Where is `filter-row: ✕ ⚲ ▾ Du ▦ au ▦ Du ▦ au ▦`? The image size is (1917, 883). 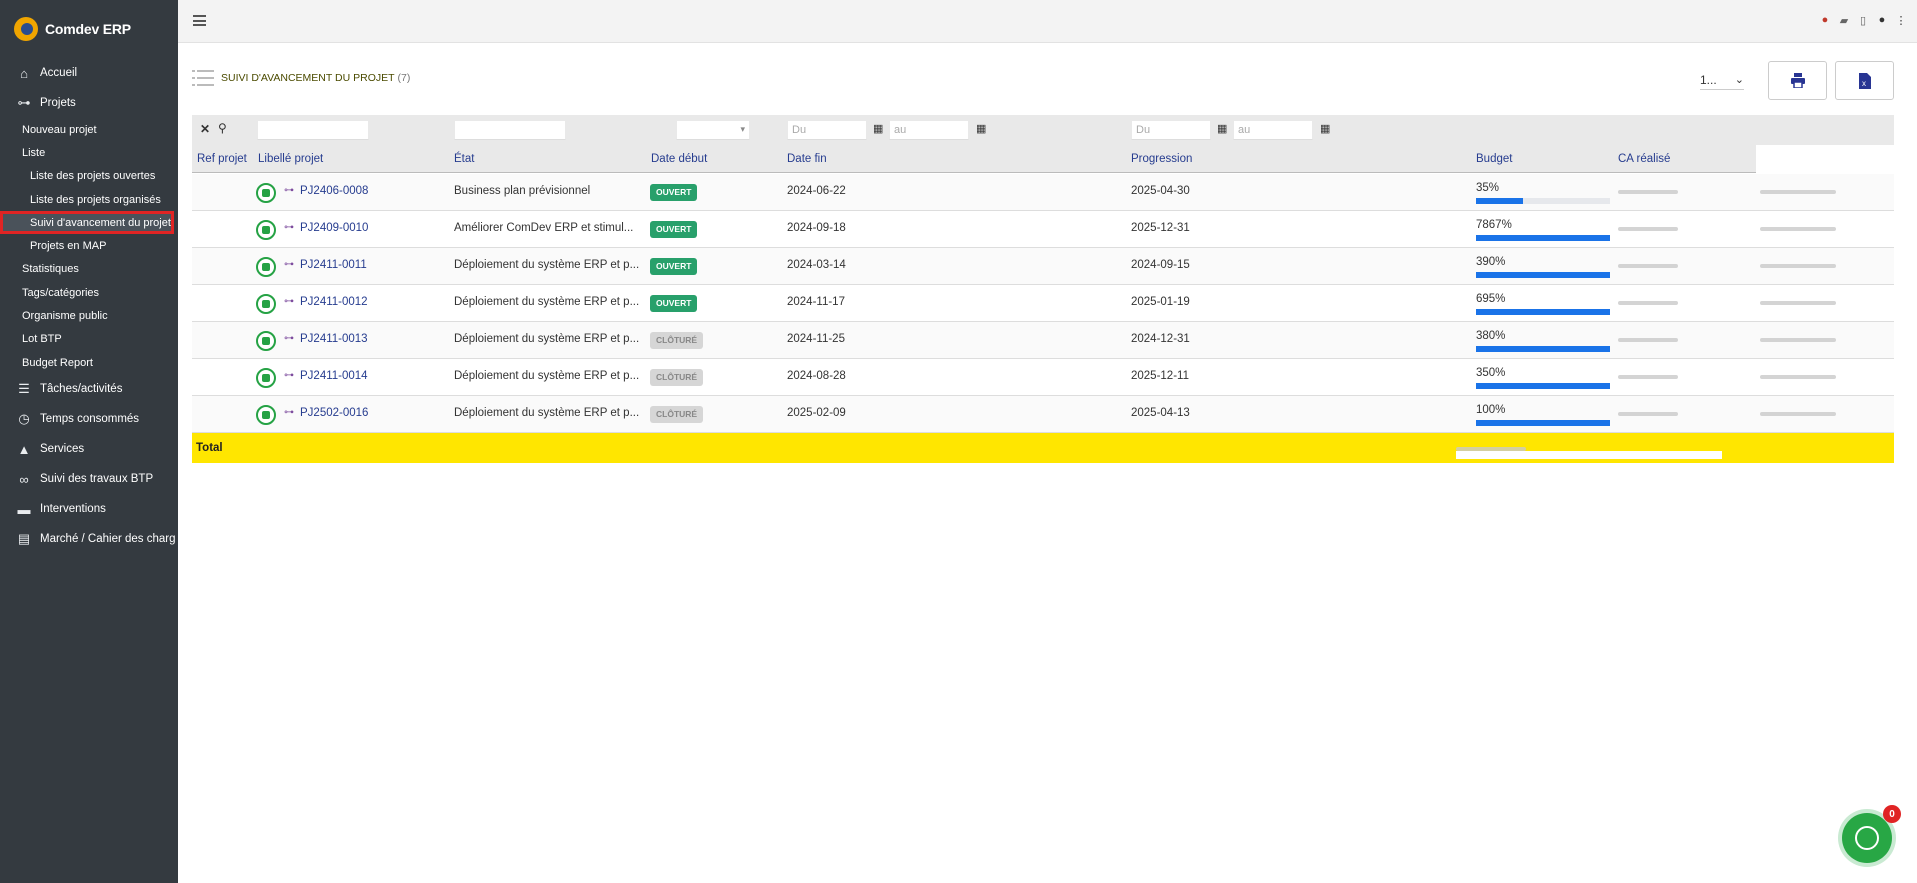
filter-row: ✕ ⚲ ▾ Du ▦ au ▦ Du ▦ au ▦ is located at coordinates (1043, 130).